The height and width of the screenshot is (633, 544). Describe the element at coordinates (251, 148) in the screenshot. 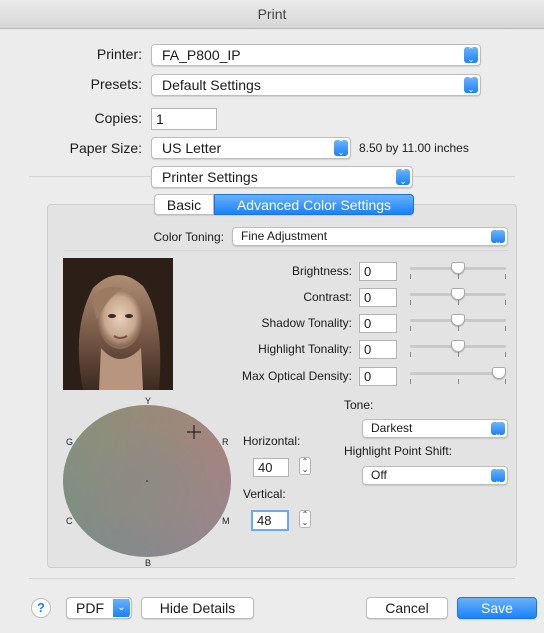

I see `paper-size-popup: US Letter ⌃ ⌄` at that location.